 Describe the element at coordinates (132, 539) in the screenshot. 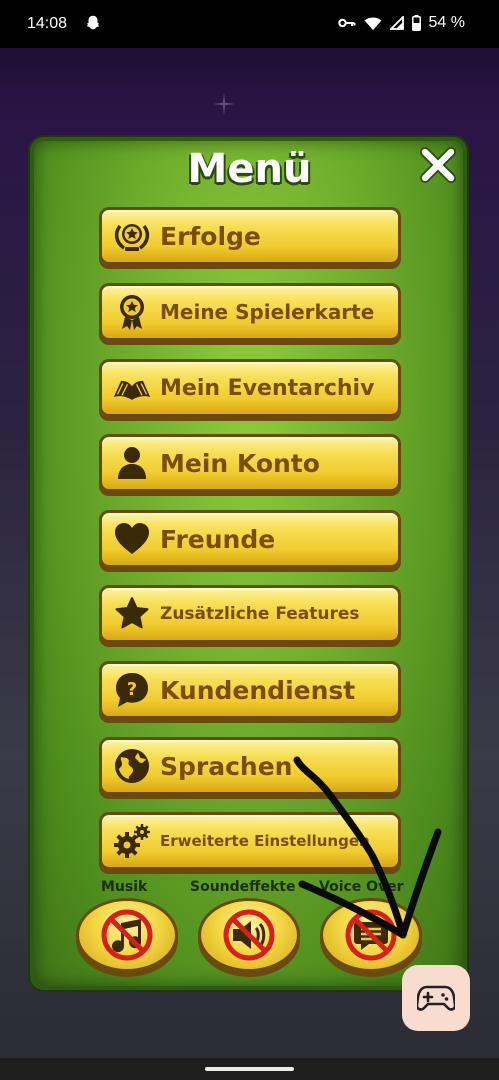

I see `heart-icon` at that location.